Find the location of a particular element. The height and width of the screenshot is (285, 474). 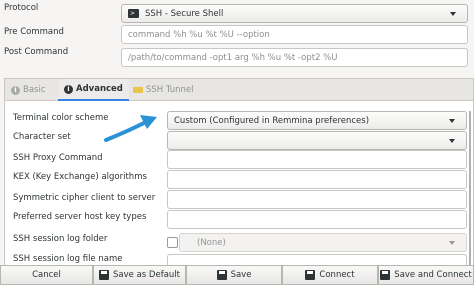

save-as-default-label: Save as Default is located at coordinates (146, 275).